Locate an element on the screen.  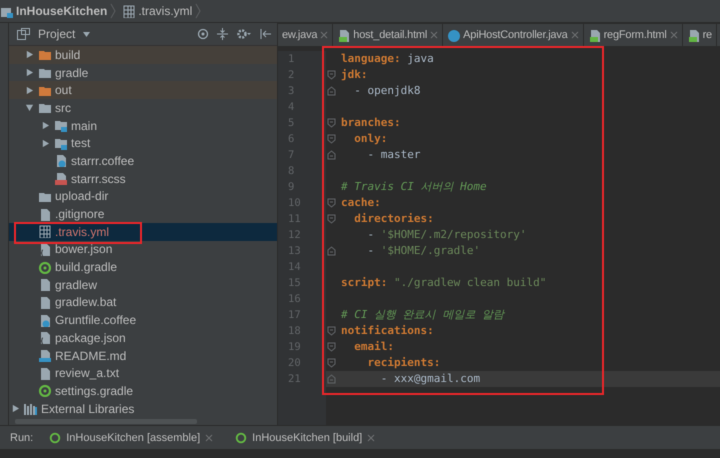
tree-row: .gitignore is located at coordinates (143, 214).